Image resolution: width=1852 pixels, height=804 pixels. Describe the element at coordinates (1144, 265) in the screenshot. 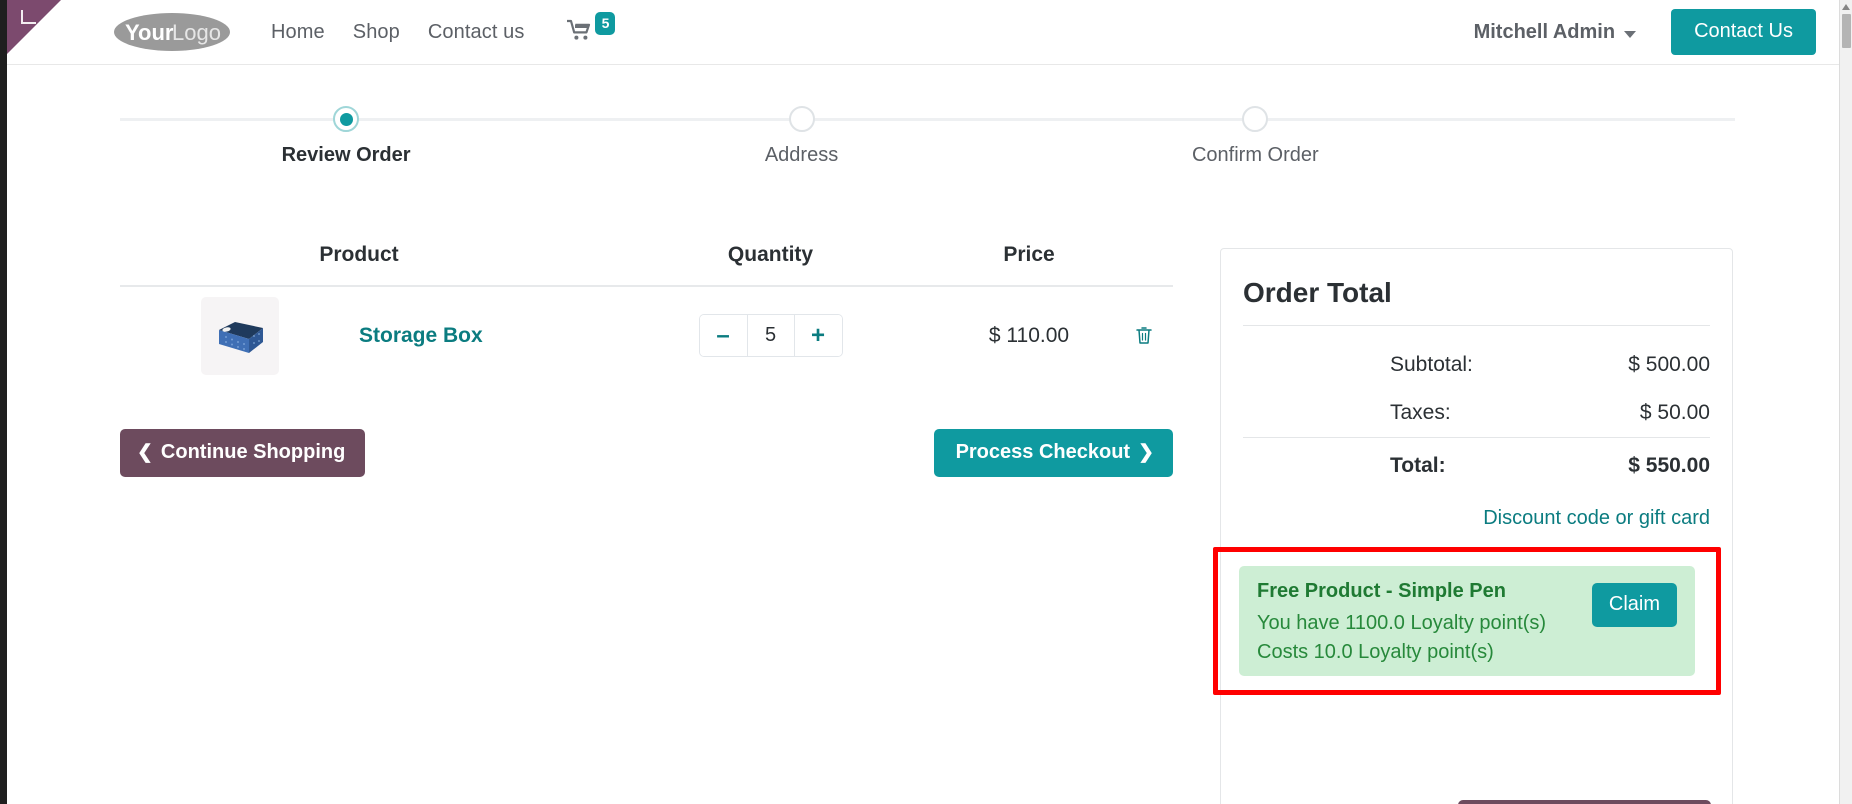

I see `column-header-actions` at that location.